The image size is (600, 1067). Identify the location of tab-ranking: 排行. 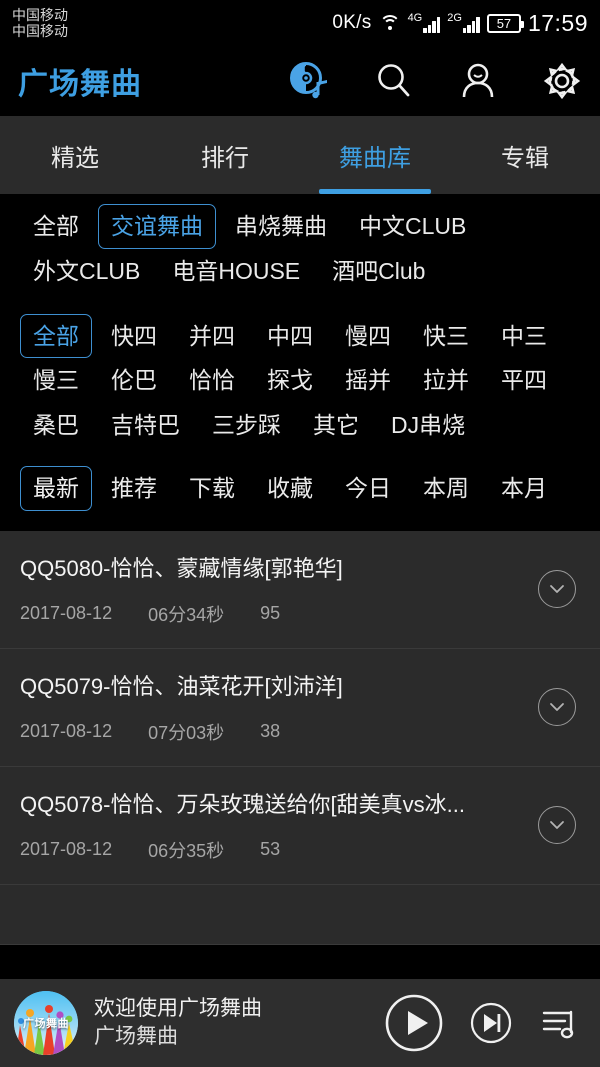
(225, 155).